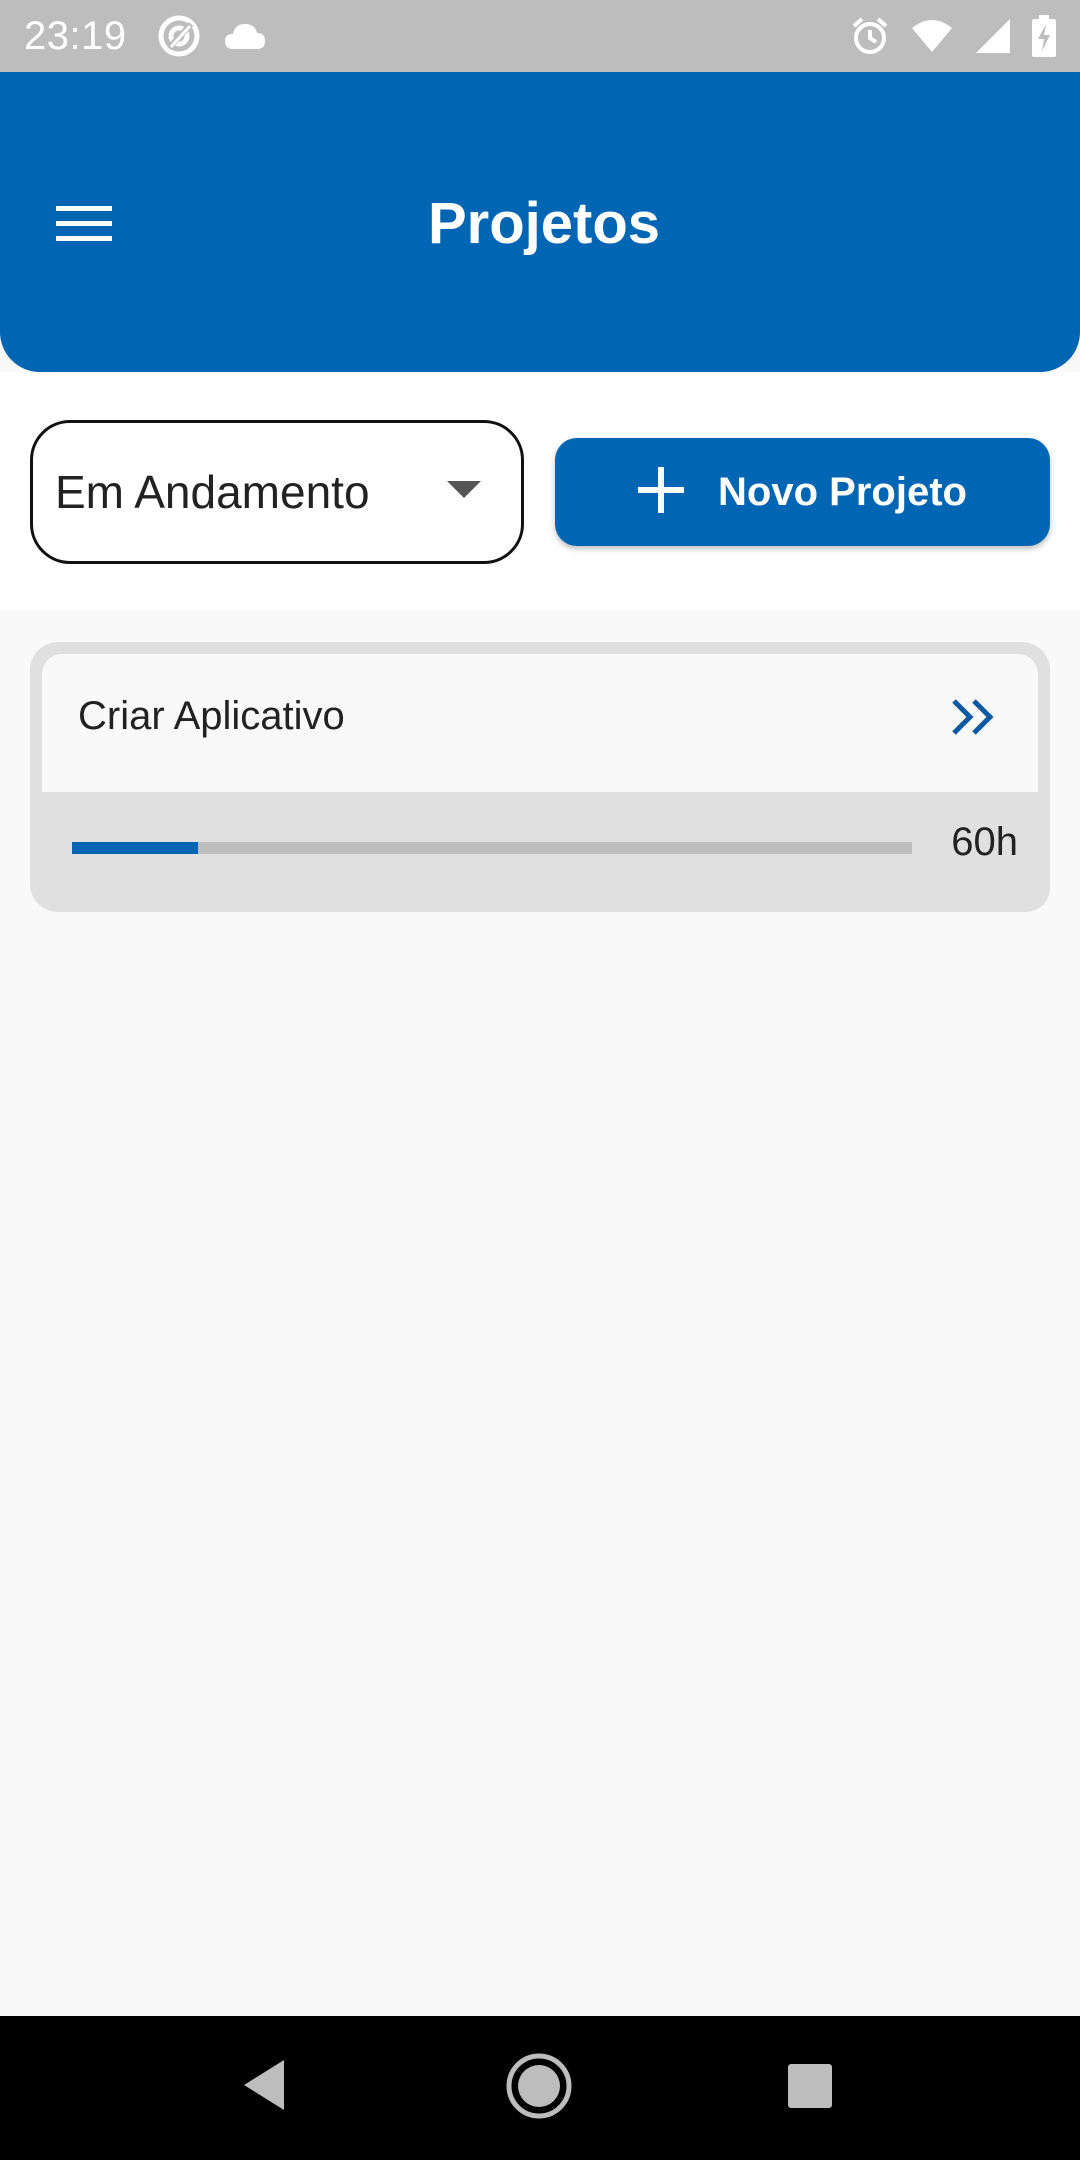  I want to click on project-card: Criar Aplicativo 60h, so click(540, 777).